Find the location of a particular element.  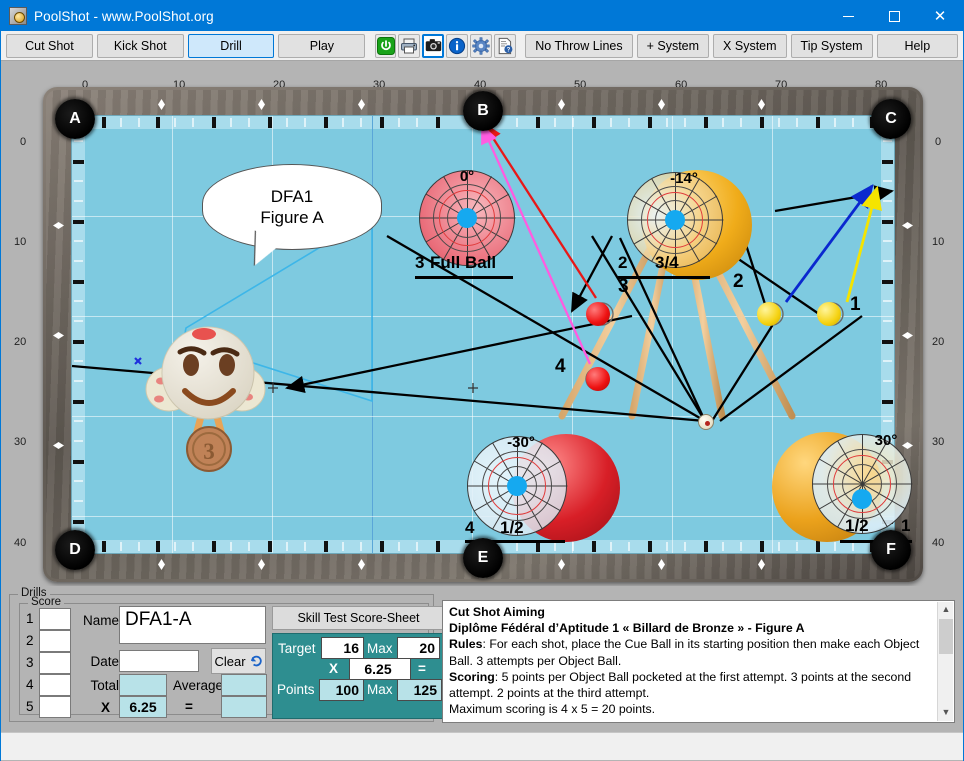

object-ball-4-label: 4 is located at coordinates (560, 366).